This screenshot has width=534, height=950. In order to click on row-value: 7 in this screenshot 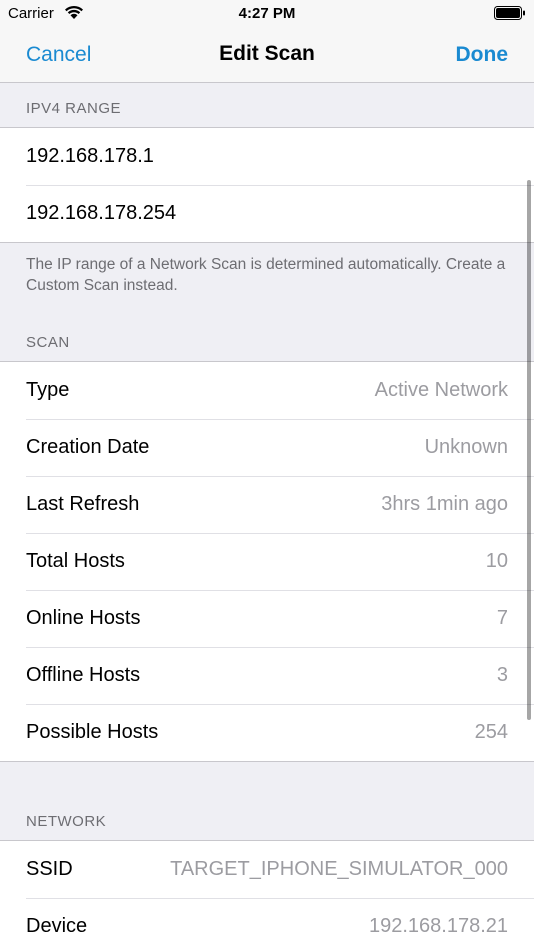, I will do `click(502, 618)`.